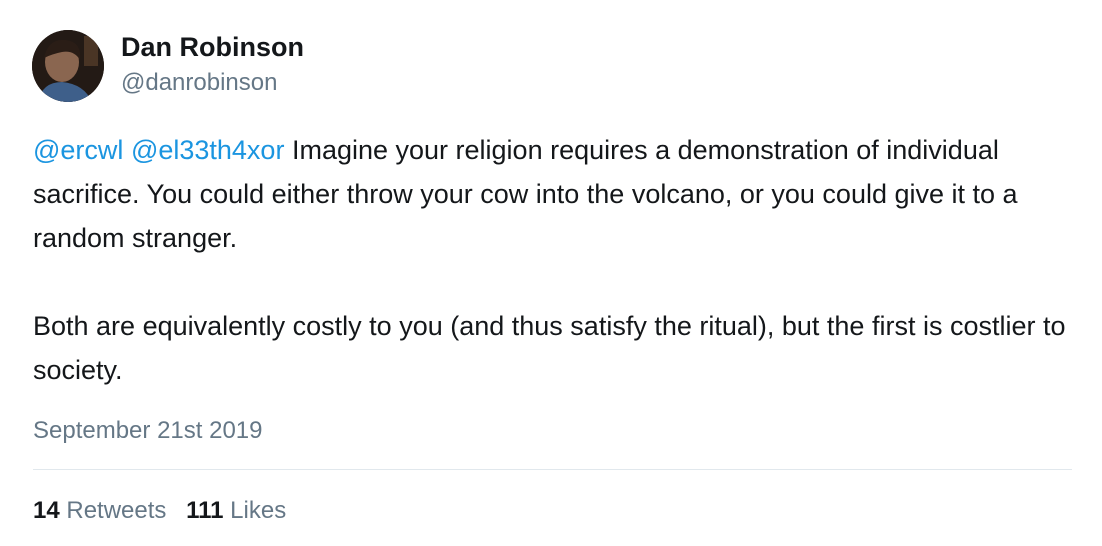  What do you see at coordinates (258, 510) in the screenshot?
I see `likes-label: Likes` at bounding box center [258, 510].